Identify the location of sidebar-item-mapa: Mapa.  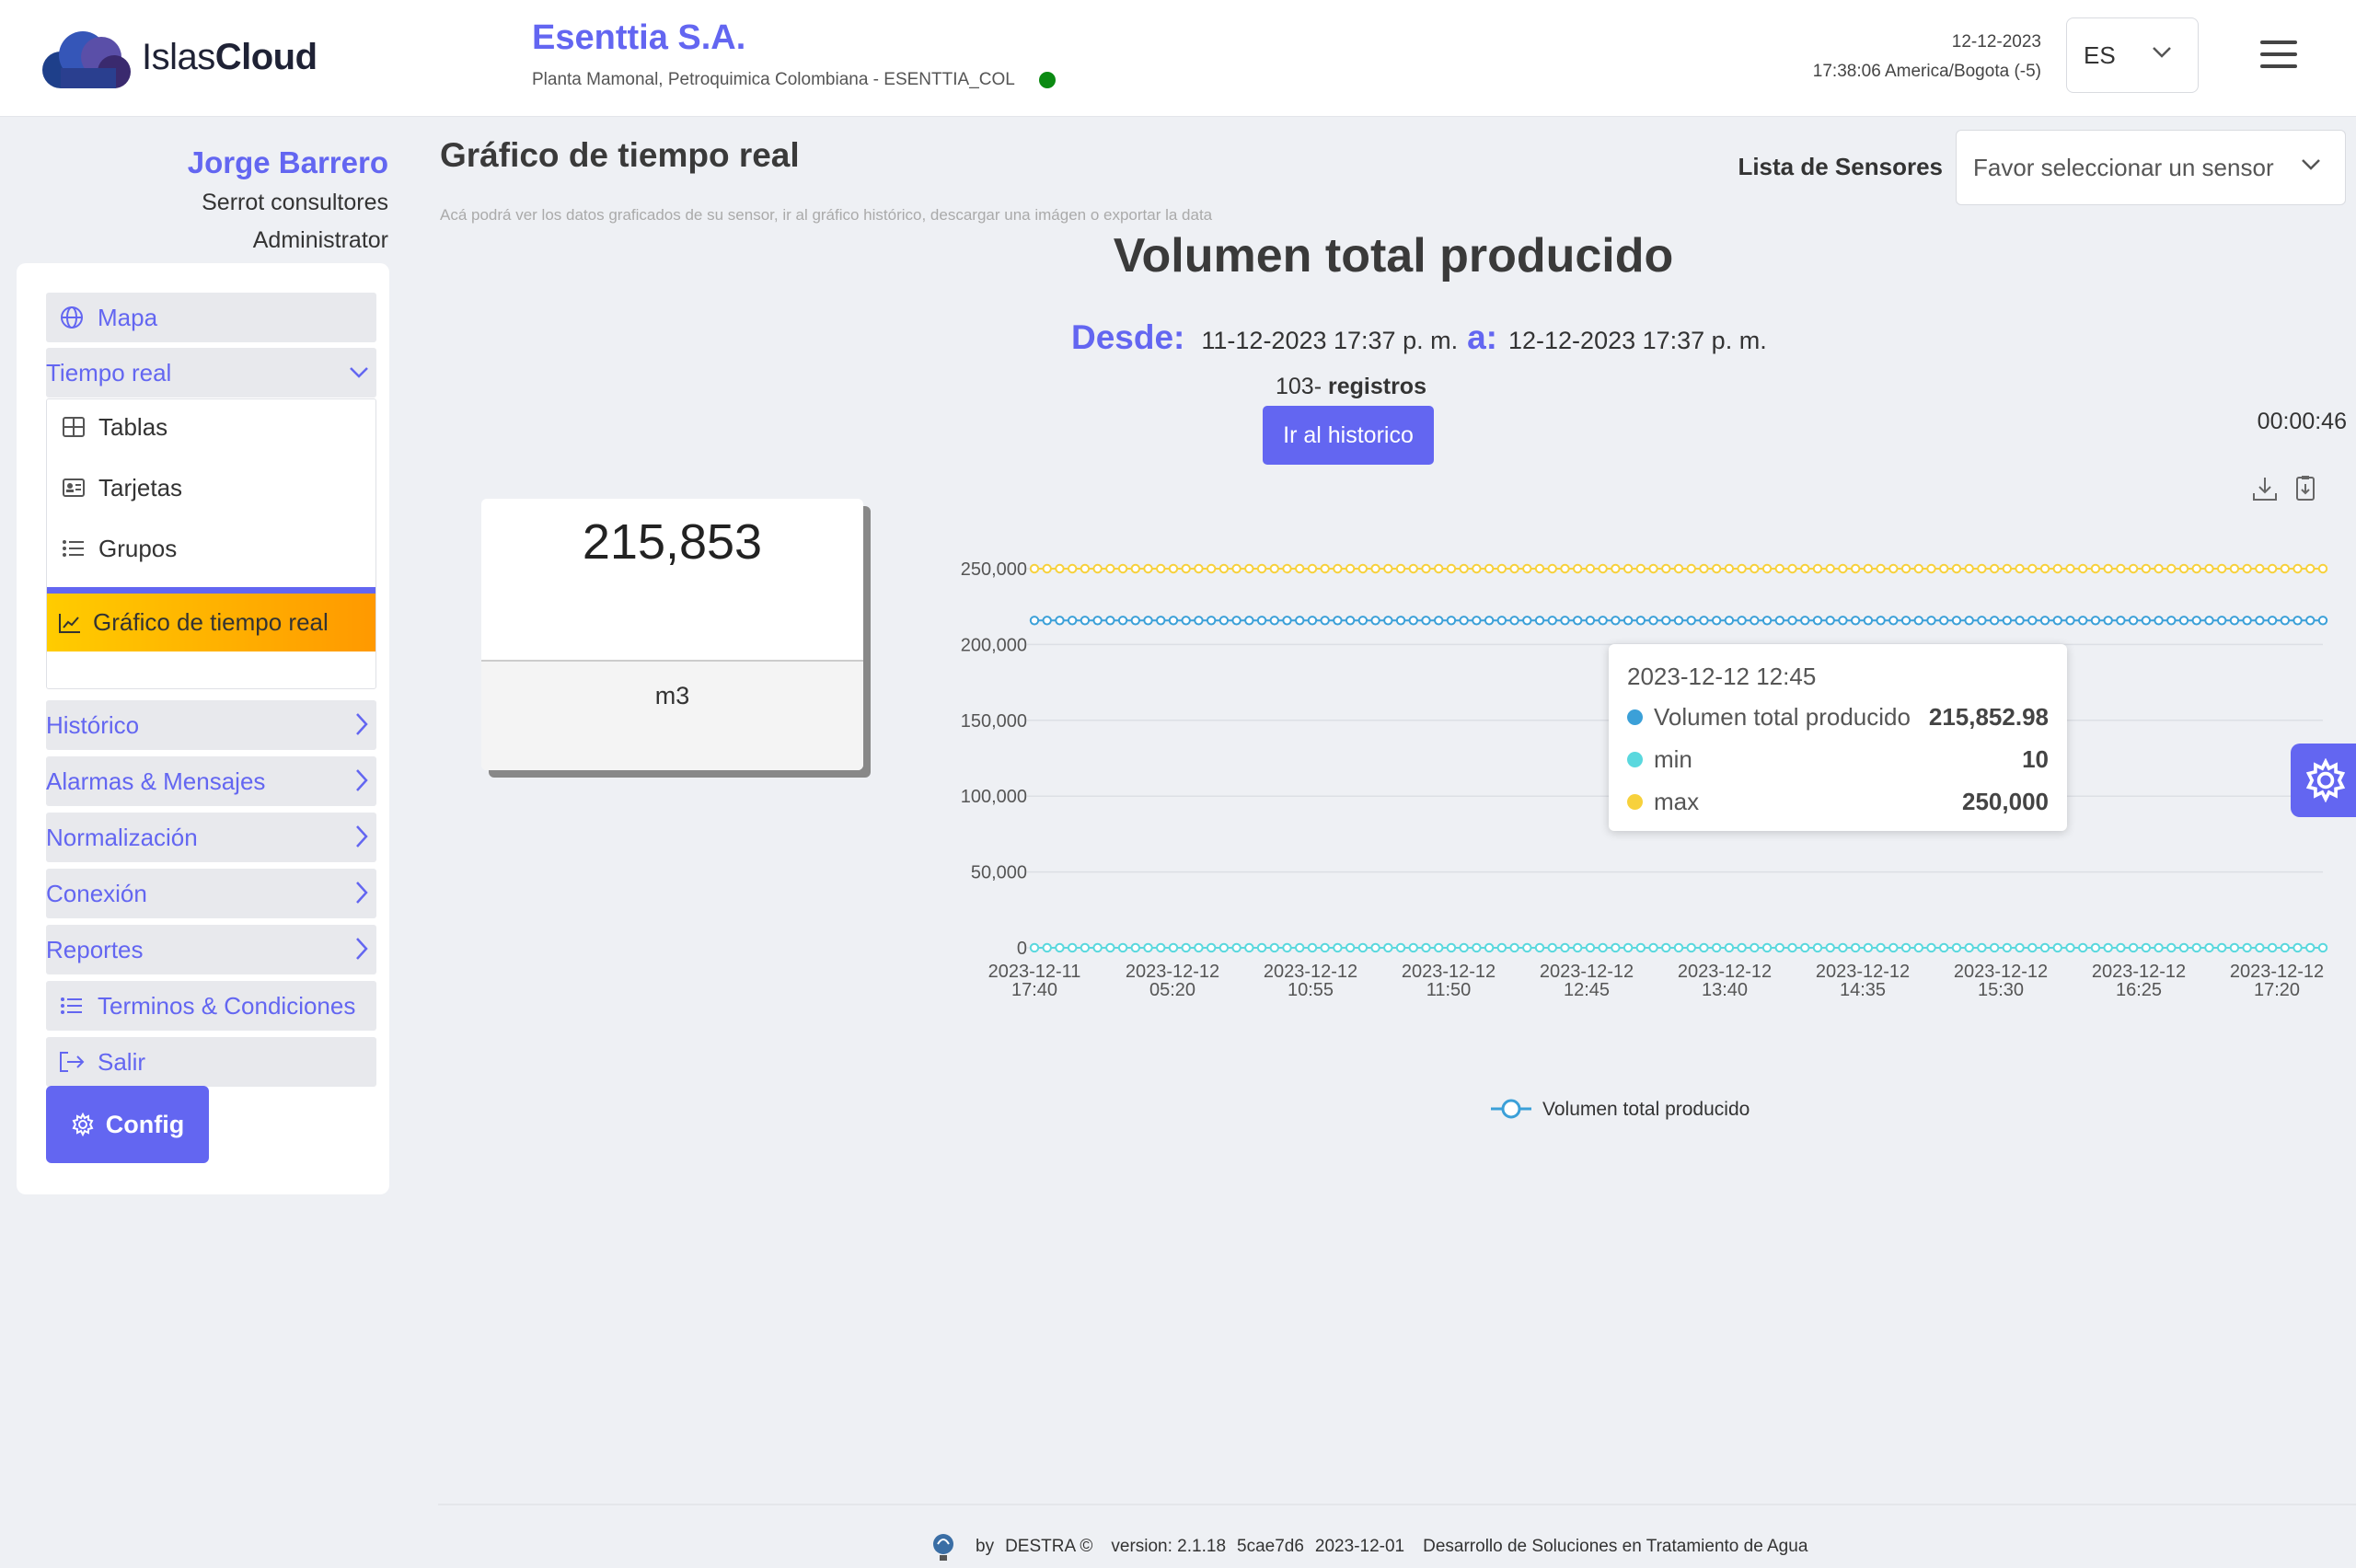
(211, 317).